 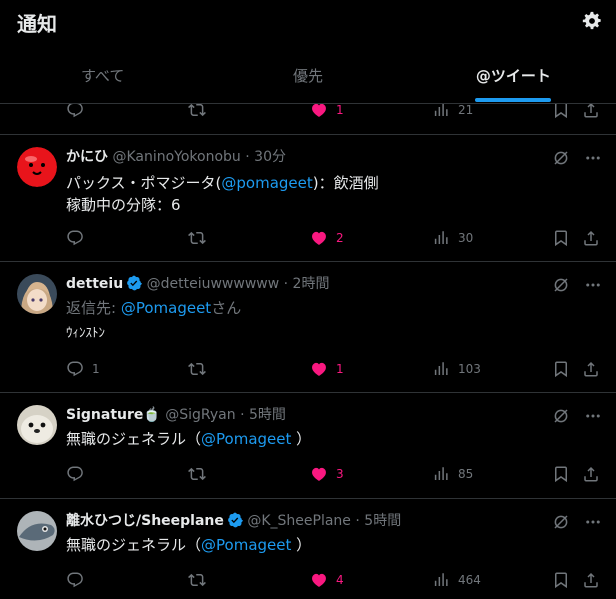 I want to click on notification-tabs: すべて 優先 @ツイート, so click(x=308, y=77).